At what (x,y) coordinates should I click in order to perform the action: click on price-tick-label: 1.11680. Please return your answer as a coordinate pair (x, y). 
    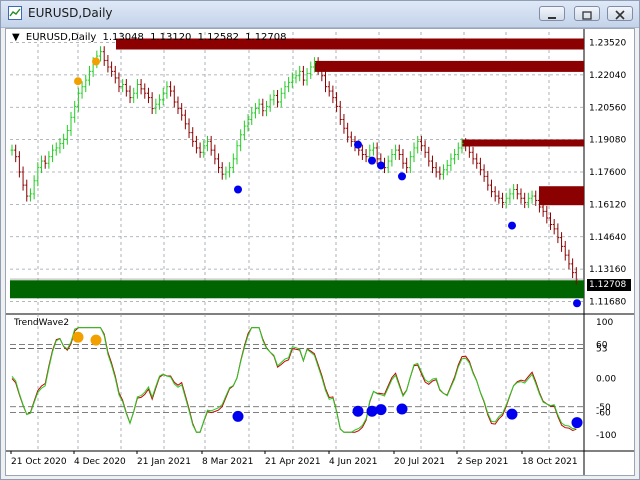
    Looking at the image, I should click on (607, 303).